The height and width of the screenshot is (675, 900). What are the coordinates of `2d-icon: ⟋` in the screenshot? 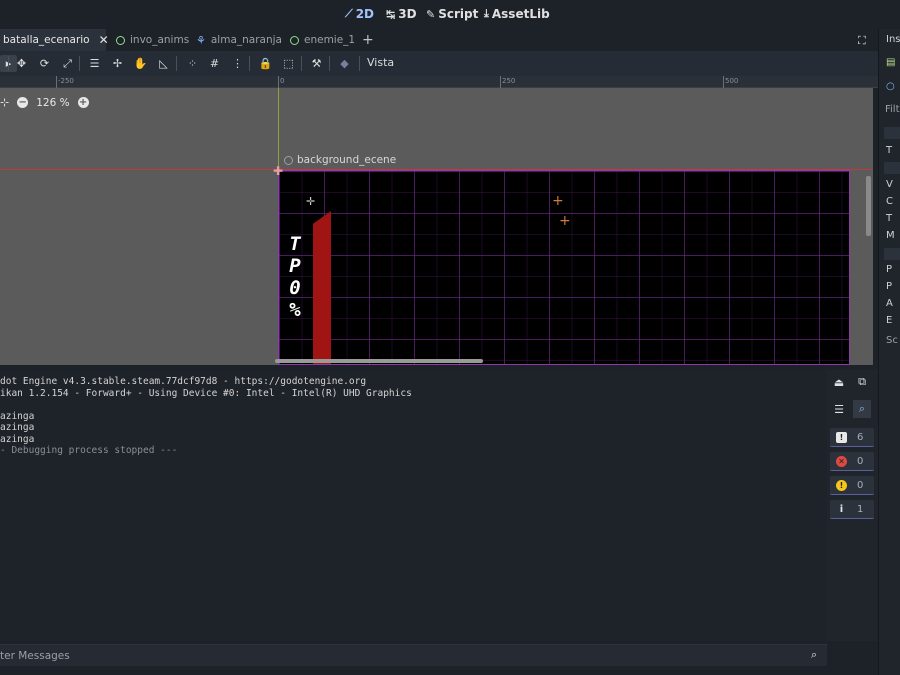 It's located at (349, 13).